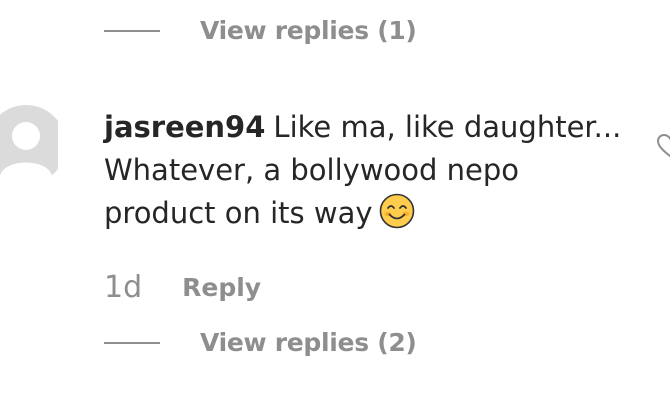 This screenshot has width=670, height=412. I want to click on view-replies-button: View replies (2), so click(260, 342).